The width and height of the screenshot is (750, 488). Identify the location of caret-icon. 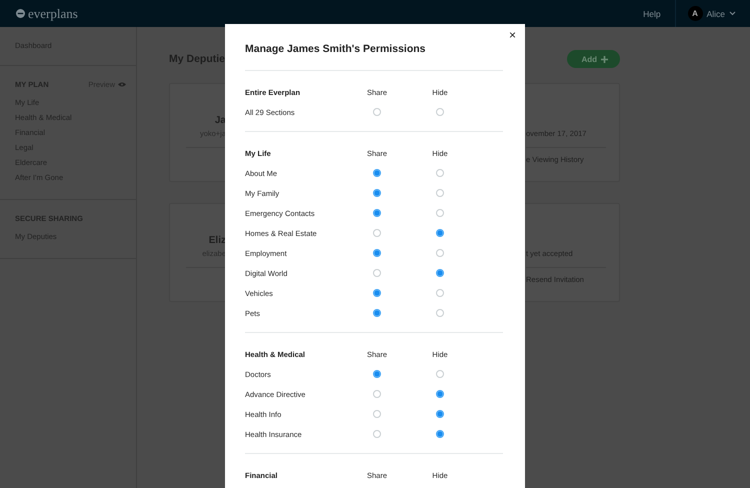
(732, 13).